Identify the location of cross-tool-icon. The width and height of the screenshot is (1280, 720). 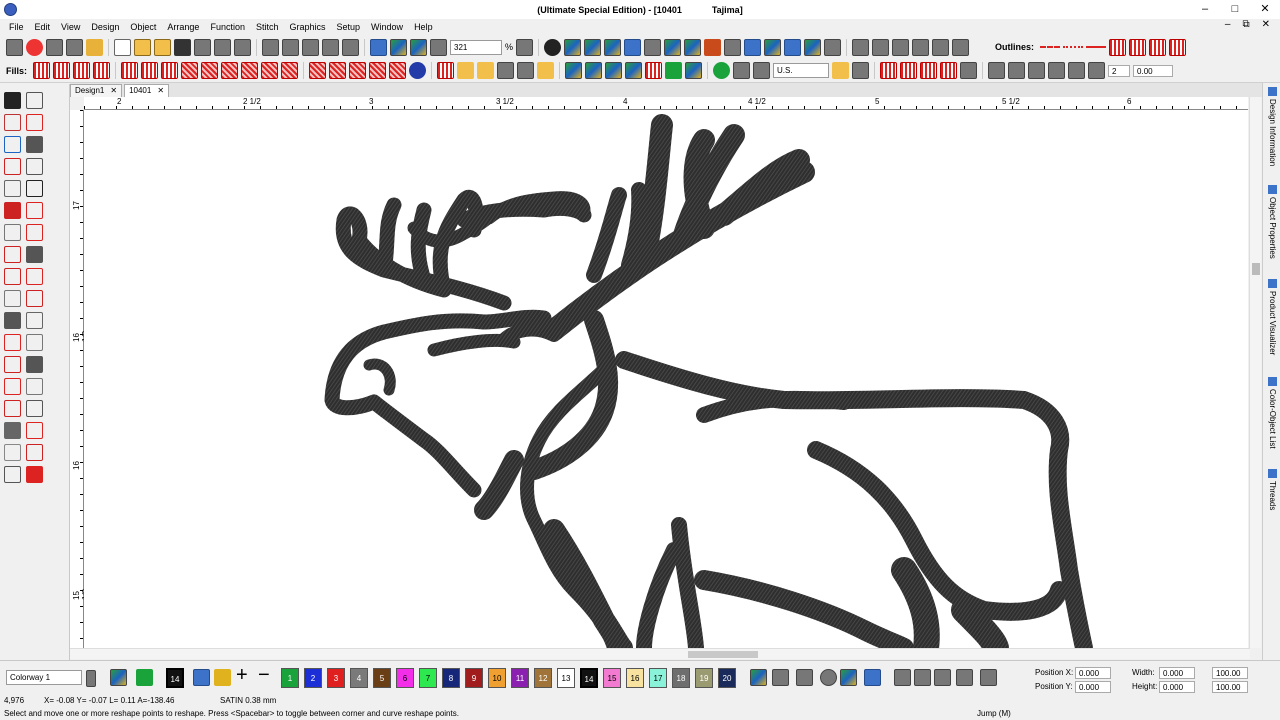
(12, 276).